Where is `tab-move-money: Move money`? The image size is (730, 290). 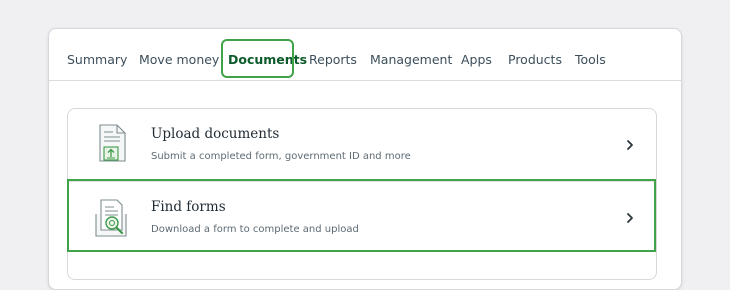
tab-move-money: Move money is located at coordinates (179, 59).